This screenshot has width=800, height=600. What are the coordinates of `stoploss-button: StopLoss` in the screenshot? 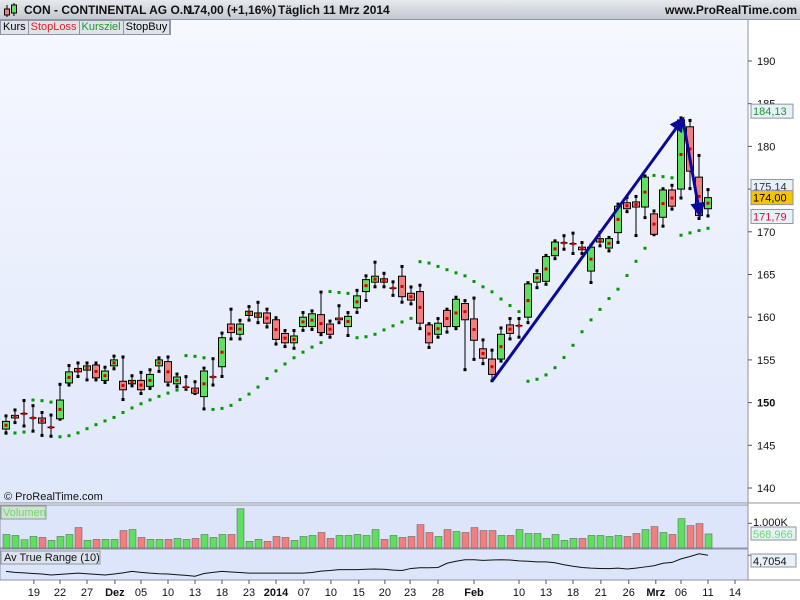 It's located at (54, 27).